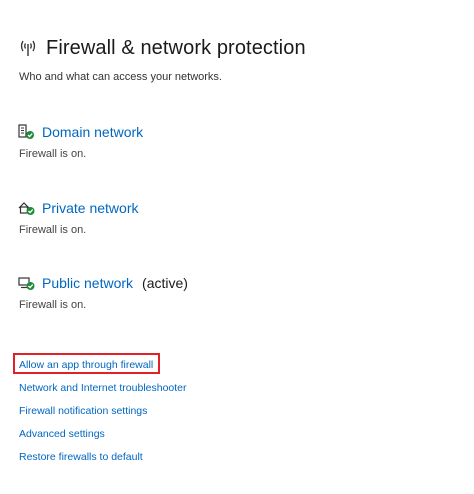 The image size is (474, 494). What do you see at coordinates (53, 154) in the screenshot?
I see `domain-network-status: Firewall is on.` at bounding box center [53, 154].